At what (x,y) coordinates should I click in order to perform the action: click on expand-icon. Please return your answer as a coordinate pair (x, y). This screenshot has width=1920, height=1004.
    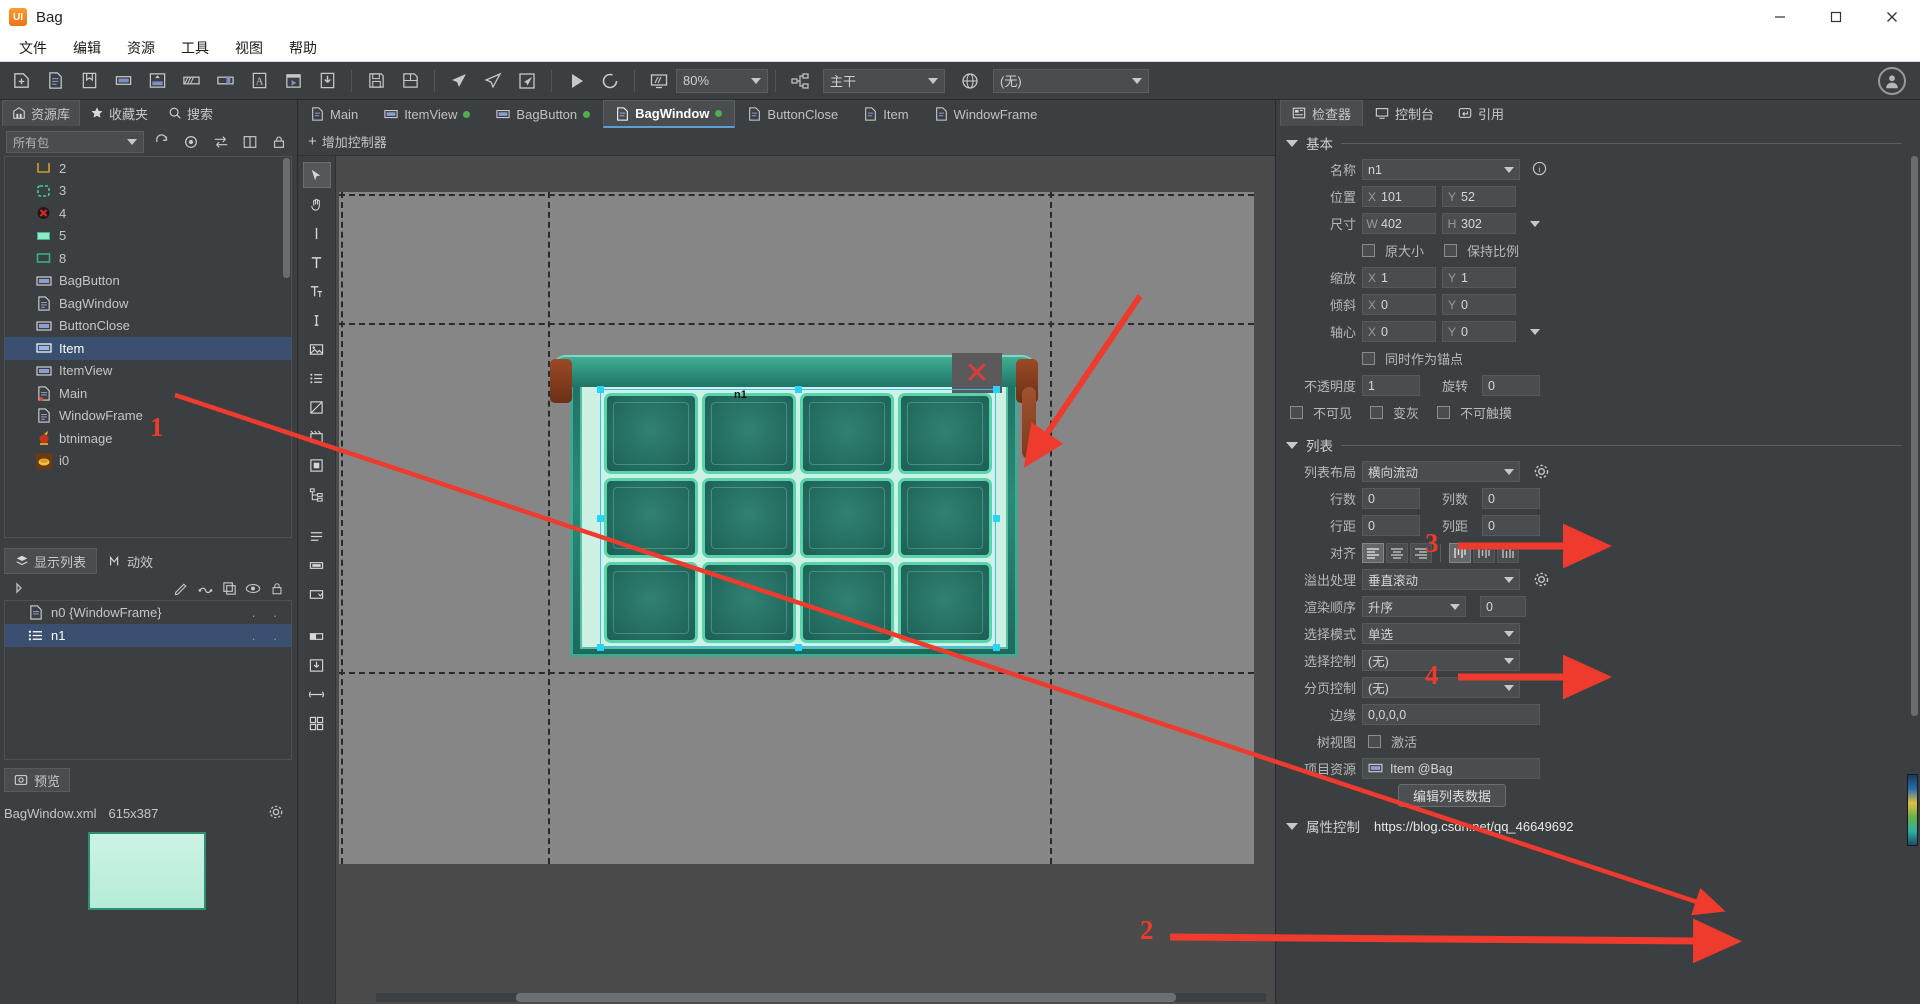
    Looking at the image, I should click on (19, 588).